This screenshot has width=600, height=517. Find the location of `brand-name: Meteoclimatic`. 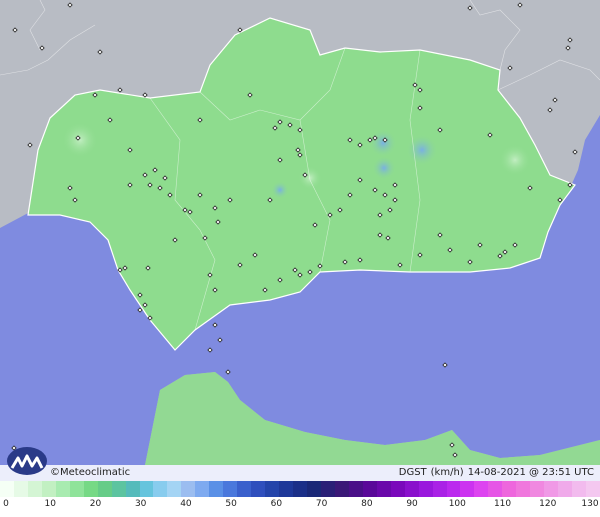

brand-name: Meteoclimatic is located at coordinates (95, 472).